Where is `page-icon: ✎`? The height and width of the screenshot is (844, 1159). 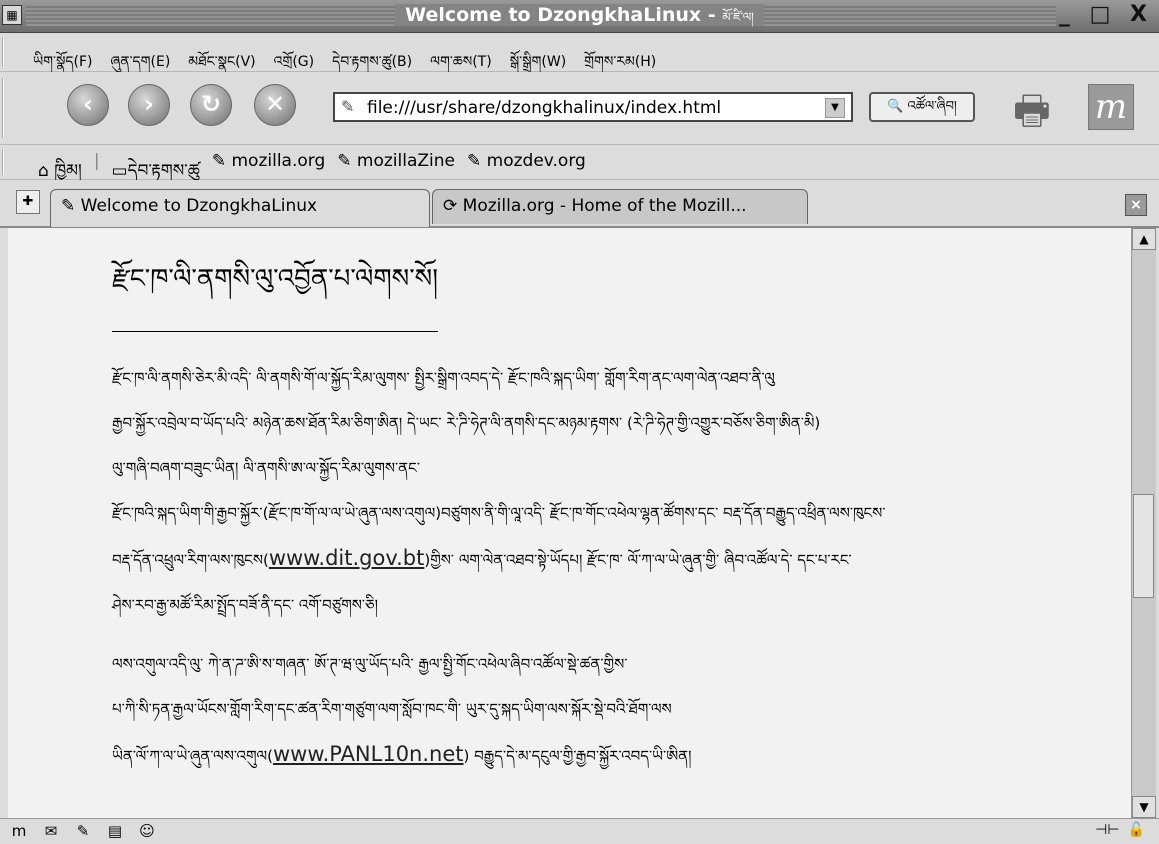
page-icon: ✎ is located at coordinates (68, 206).